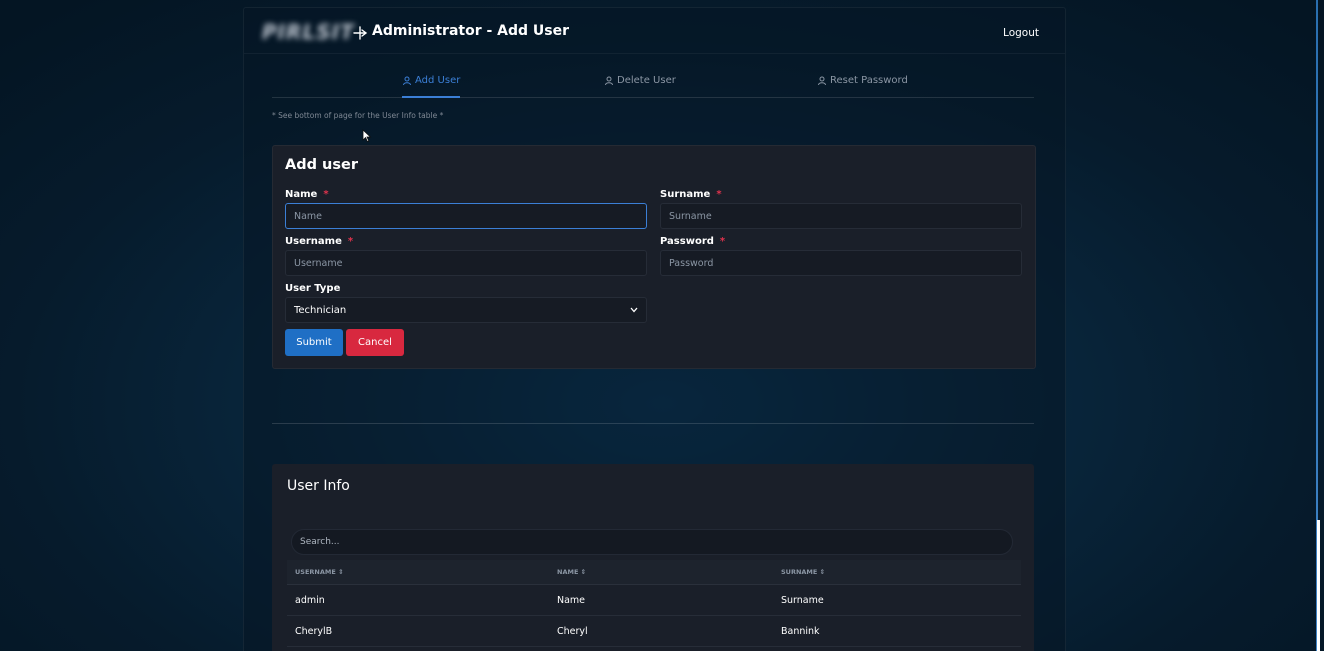 This screenshot has width=1324, height=651. I want to click on tab-delete-user: Delete User, so click(640, 80).